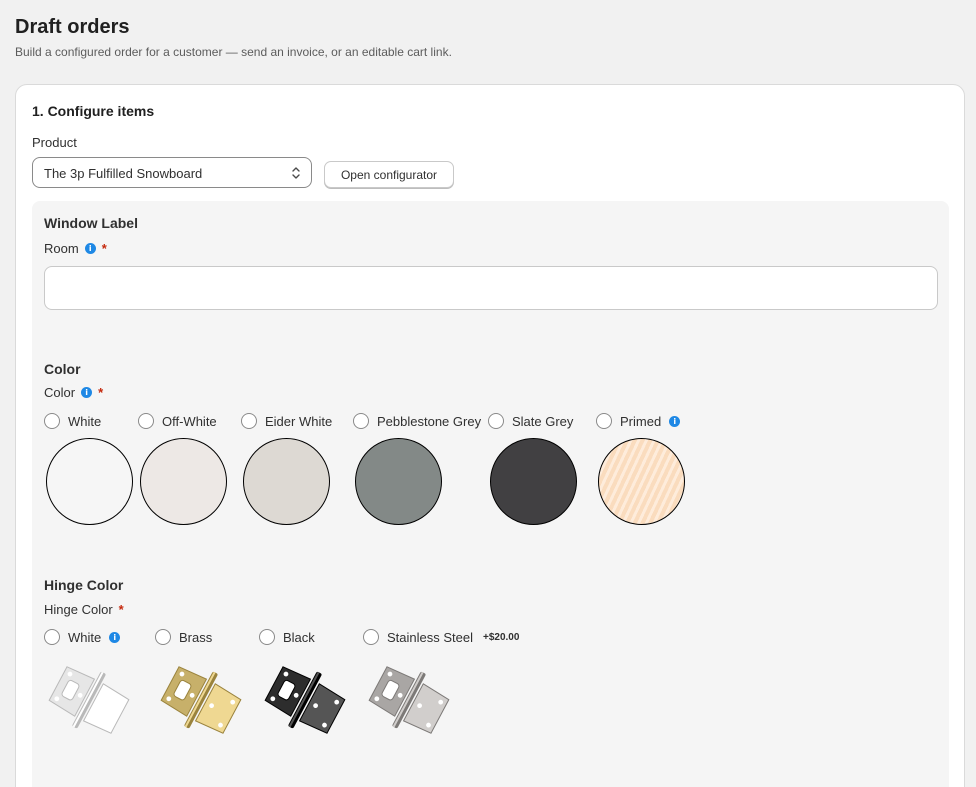 The width and height of the screenshot is (976, 787). Describe the element at coordinates (299, 637) in the screenshot. I see `option-label: Black` at that location.